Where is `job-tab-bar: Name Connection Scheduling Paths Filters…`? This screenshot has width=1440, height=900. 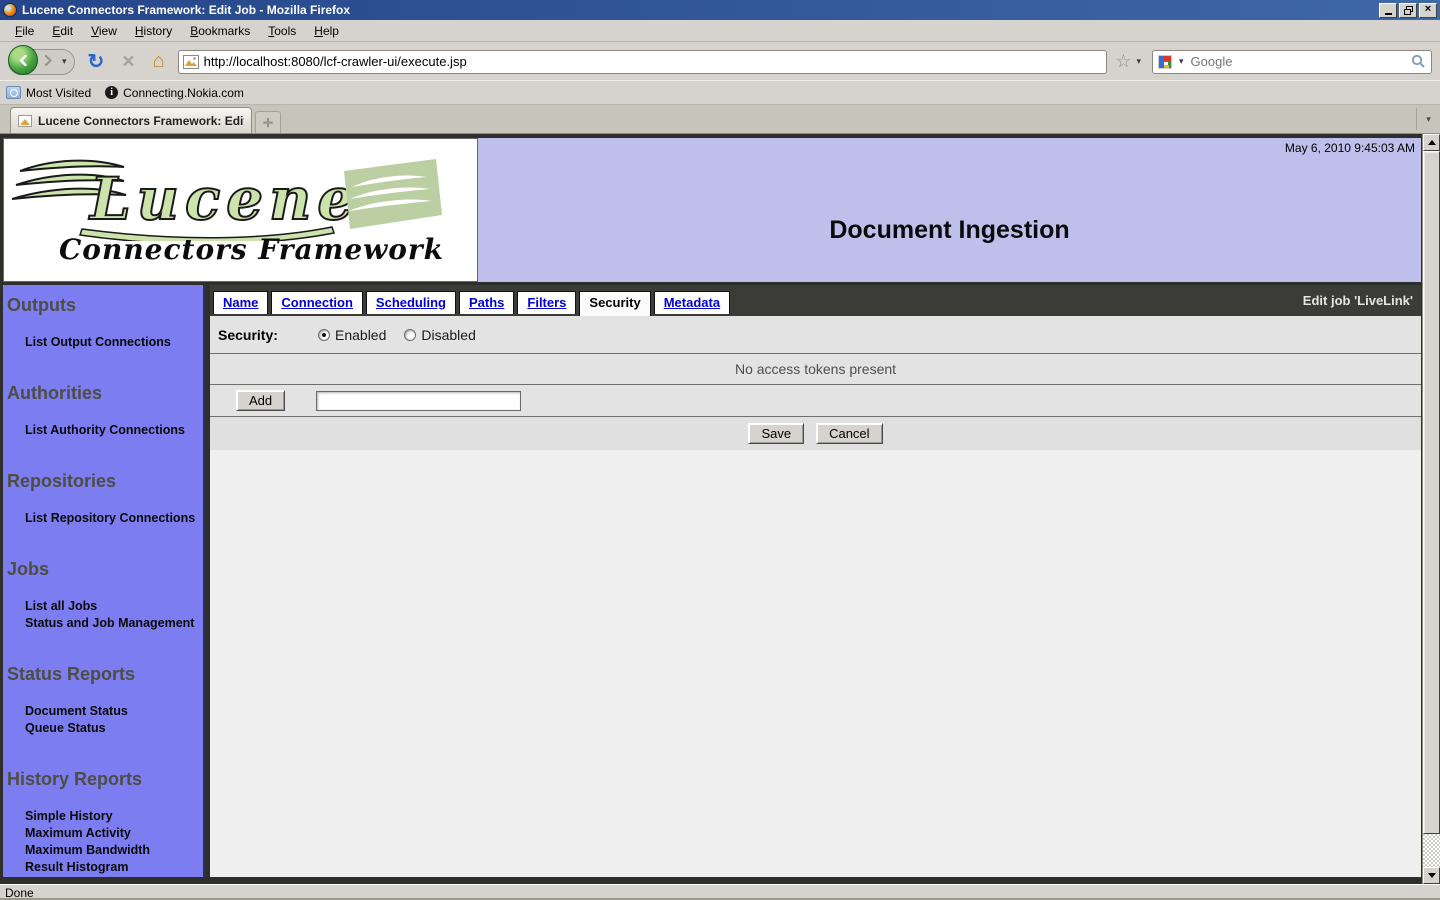
job-tab-bar: Name Connection Scheduling Paths Filters… is located at coordinates (815, 300).